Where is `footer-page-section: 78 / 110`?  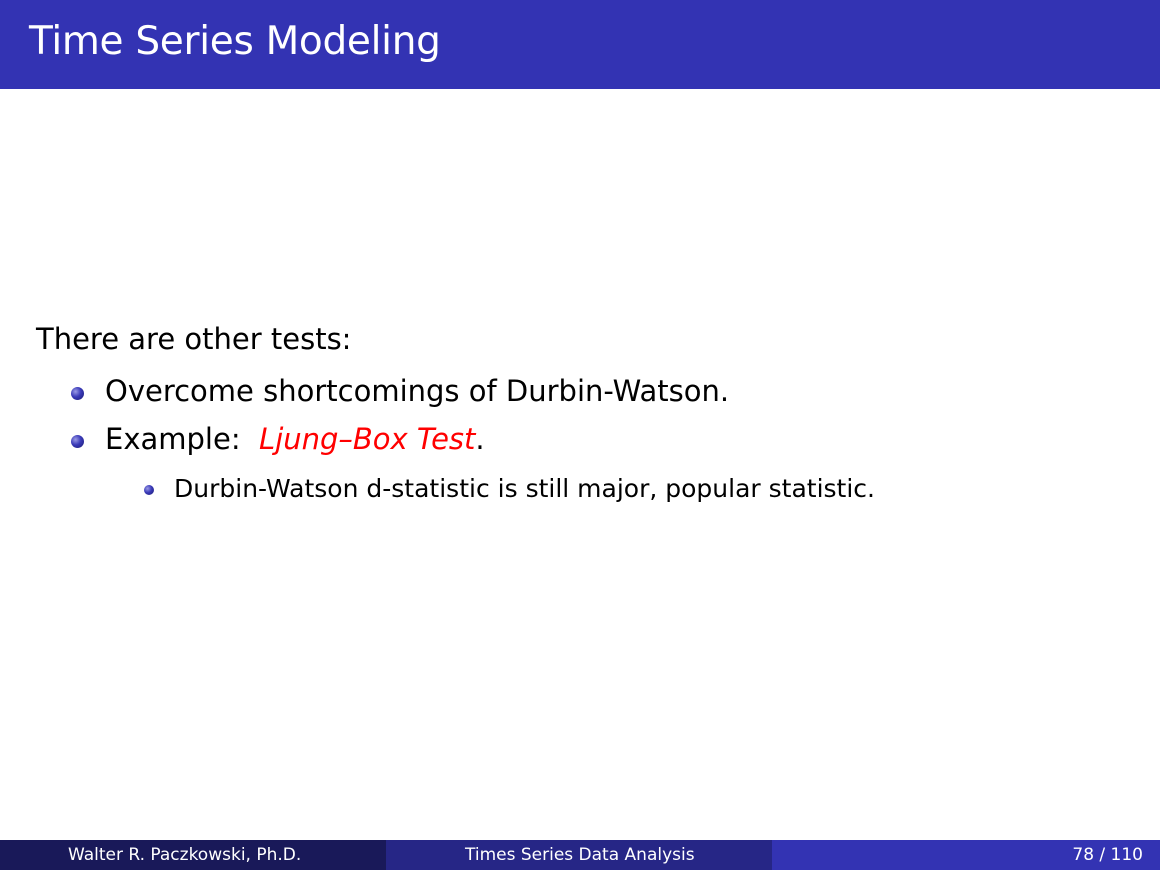
footer-page-section: 78 / 110 is located at coordinates (966, 855).